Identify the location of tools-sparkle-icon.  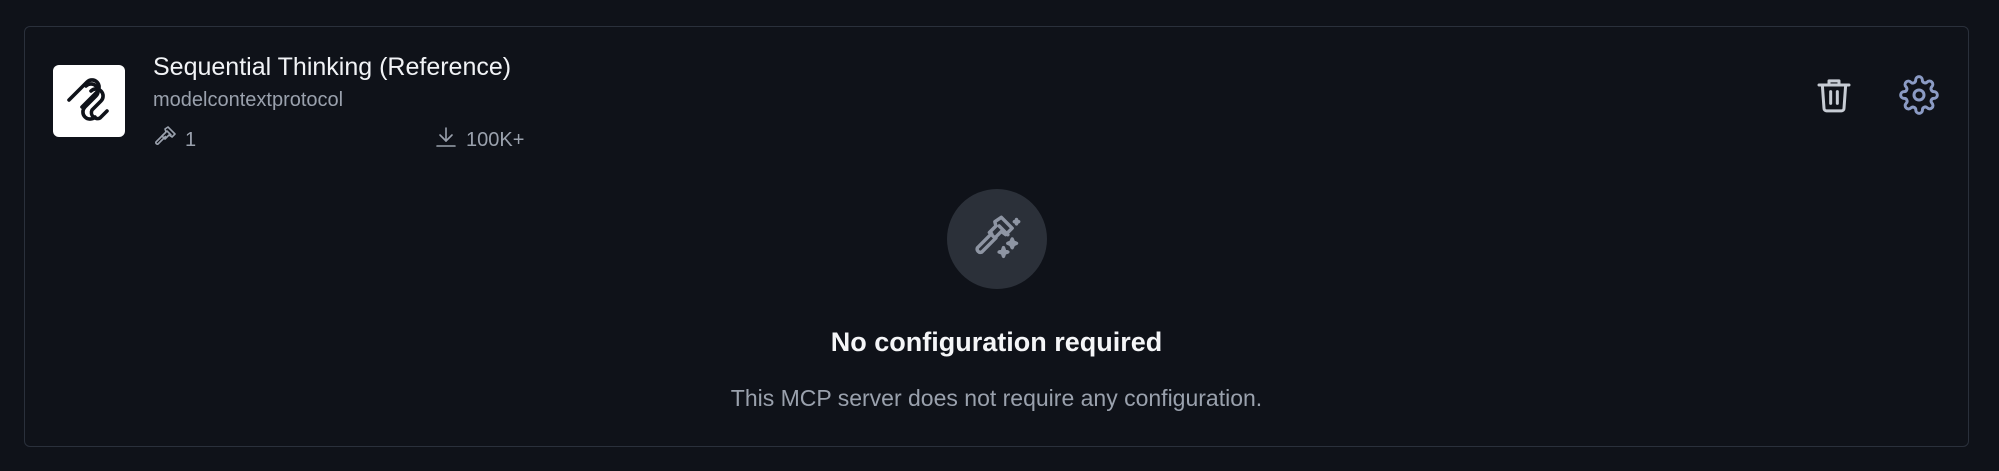
(998, 237).